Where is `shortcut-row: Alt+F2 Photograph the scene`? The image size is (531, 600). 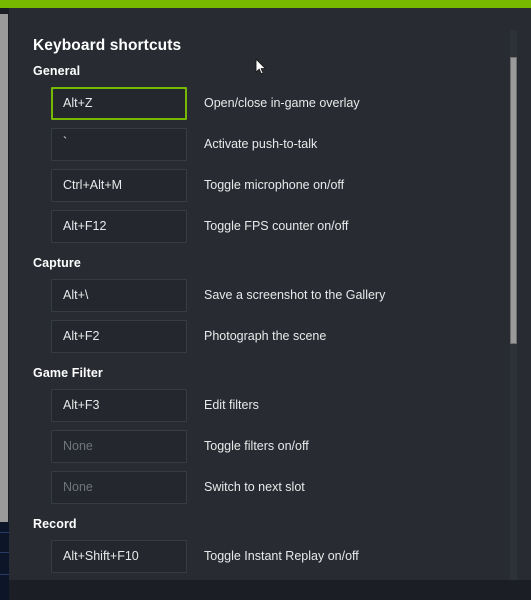 shortcut-row: Alt+F2 Photograph the scene is located at coordinates (270, 336).